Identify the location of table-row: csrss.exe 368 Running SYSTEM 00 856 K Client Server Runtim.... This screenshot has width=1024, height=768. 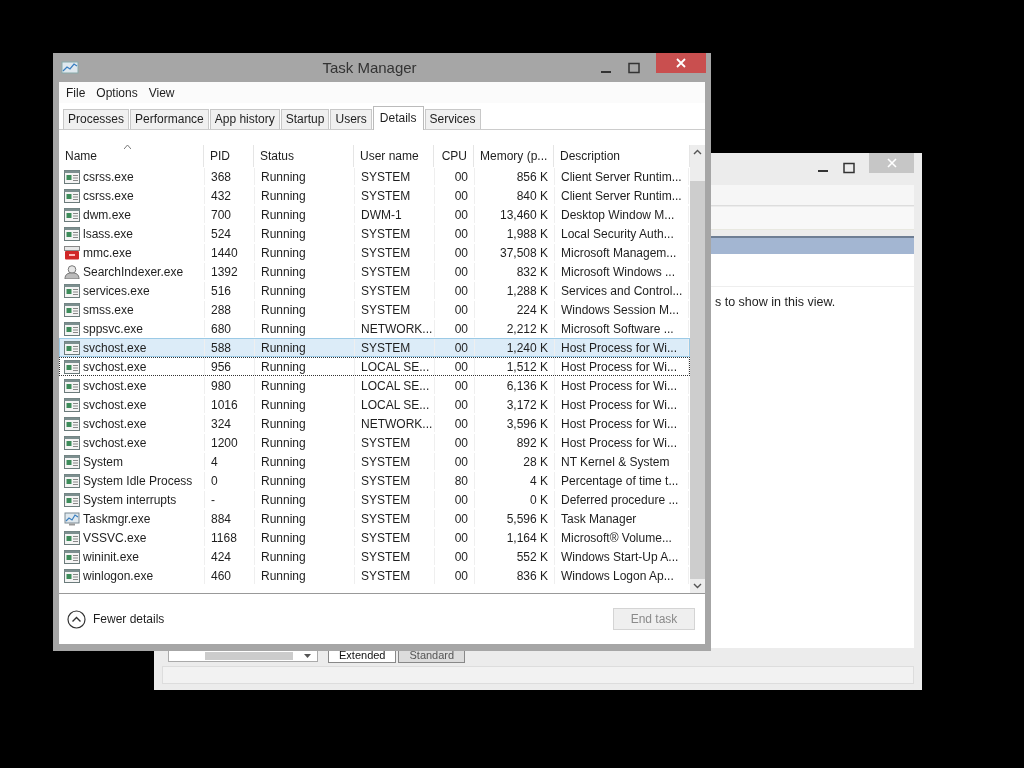
(375, 176).